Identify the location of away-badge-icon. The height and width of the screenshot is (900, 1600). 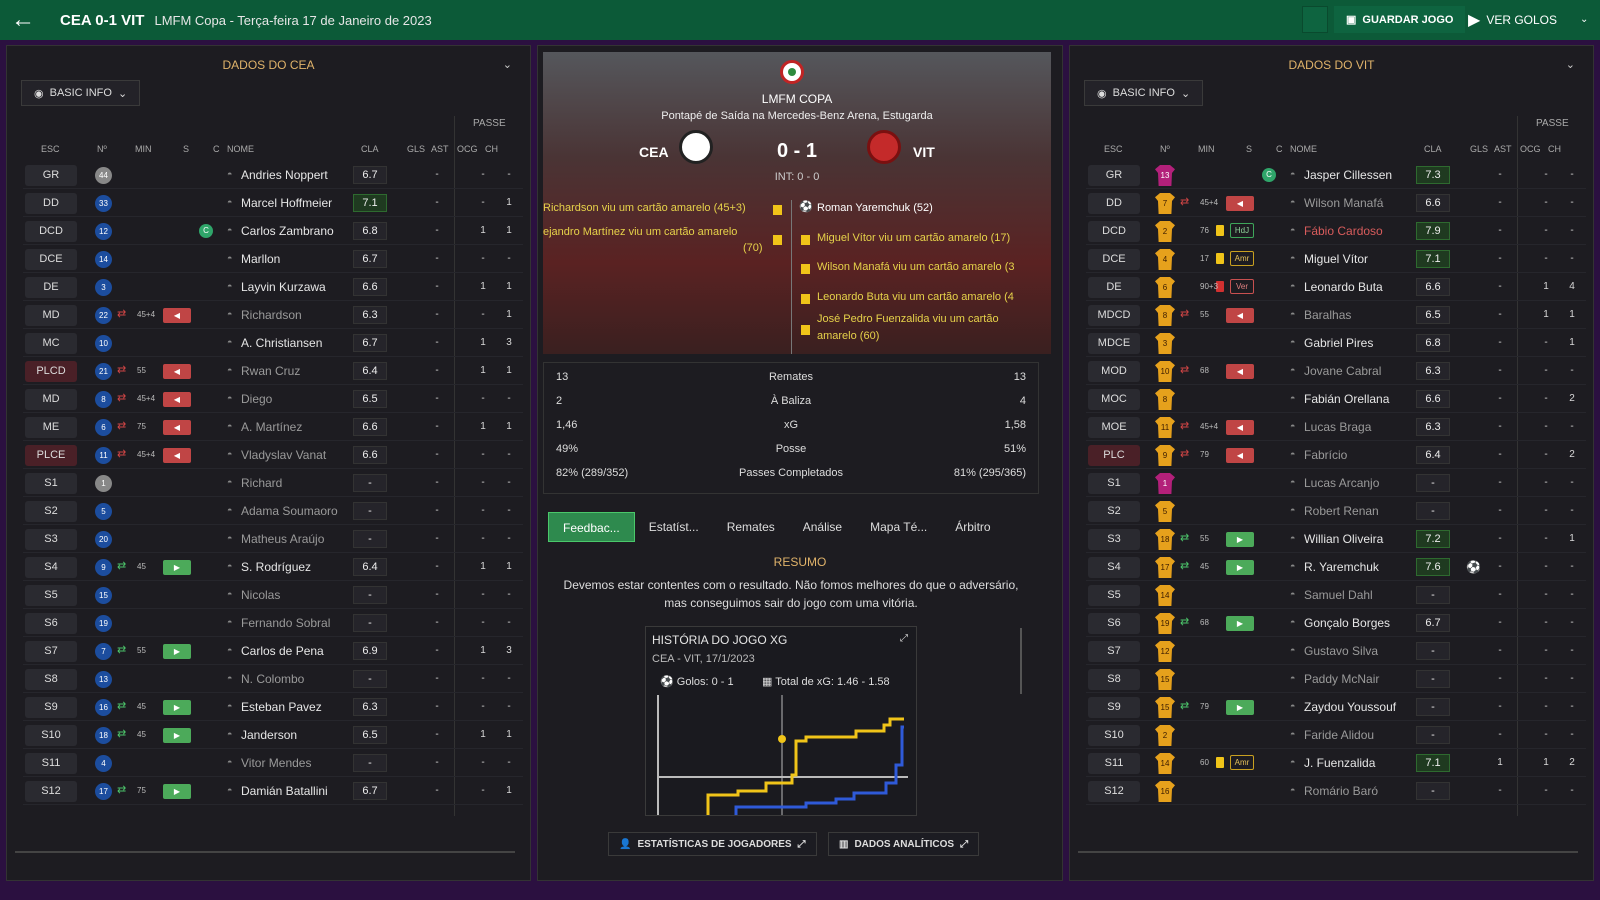
(884, 147).